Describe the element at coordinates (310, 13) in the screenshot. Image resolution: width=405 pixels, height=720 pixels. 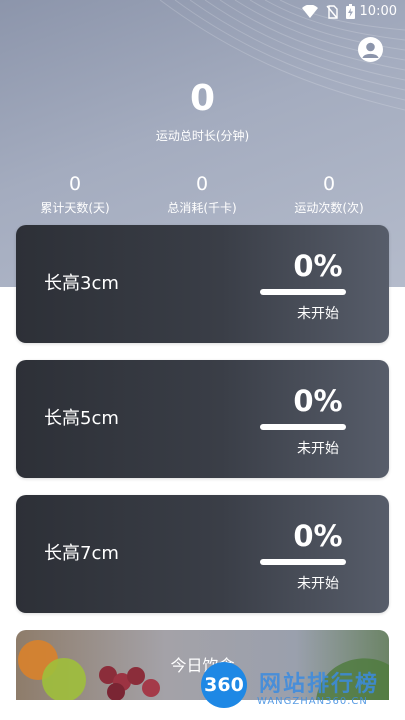
I see `wifi-icon` at that location.